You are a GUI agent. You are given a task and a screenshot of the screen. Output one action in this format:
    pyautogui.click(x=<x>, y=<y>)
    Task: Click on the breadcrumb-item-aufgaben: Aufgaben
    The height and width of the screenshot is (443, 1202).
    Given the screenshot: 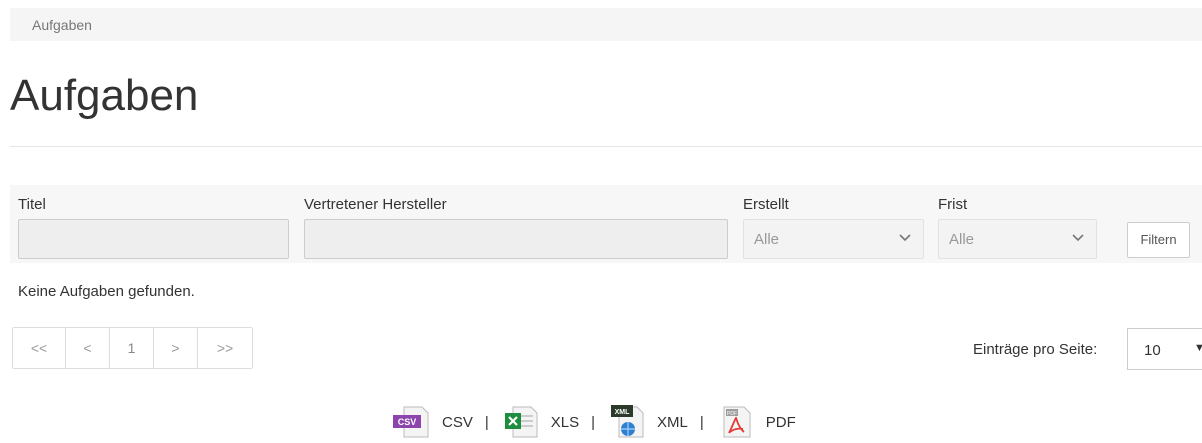 What is the action you would take?
    pyautogui.click(x=62, y=25)
    